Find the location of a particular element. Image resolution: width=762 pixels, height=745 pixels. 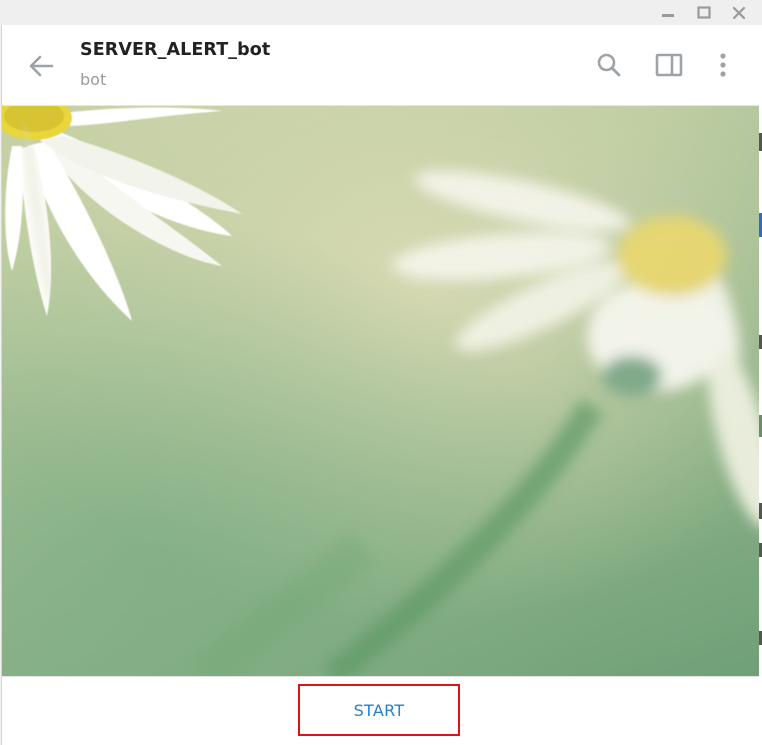

chat-header: SERVER_ALERT_bot bot is located at coordinates (380, 65).